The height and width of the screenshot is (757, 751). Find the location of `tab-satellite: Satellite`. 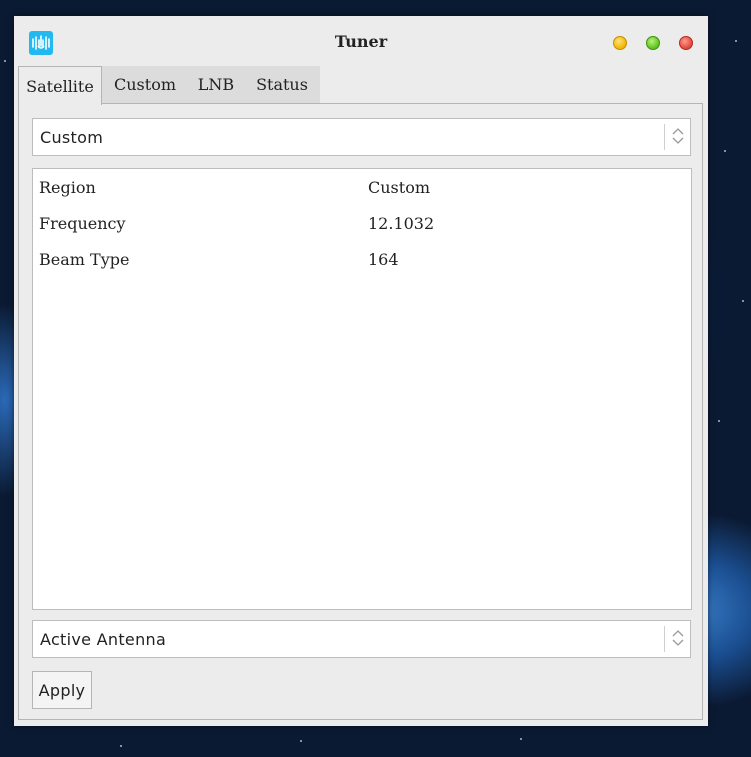

tab-satellite: Satellite is located at coordinates (60, 85).